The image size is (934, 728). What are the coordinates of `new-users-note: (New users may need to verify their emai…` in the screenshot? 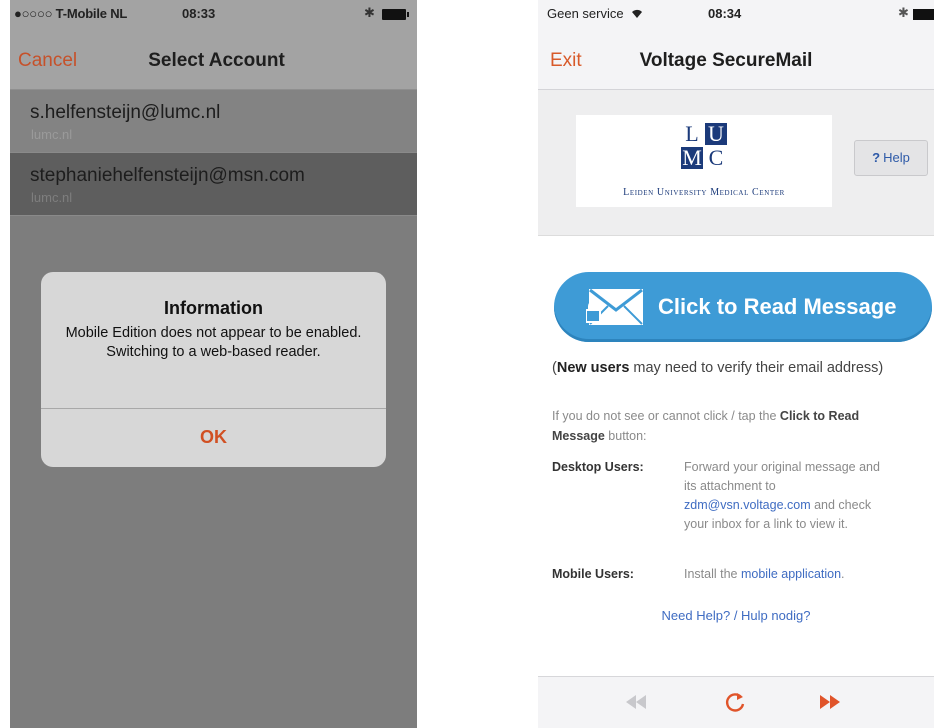 It's located at (717, 368).